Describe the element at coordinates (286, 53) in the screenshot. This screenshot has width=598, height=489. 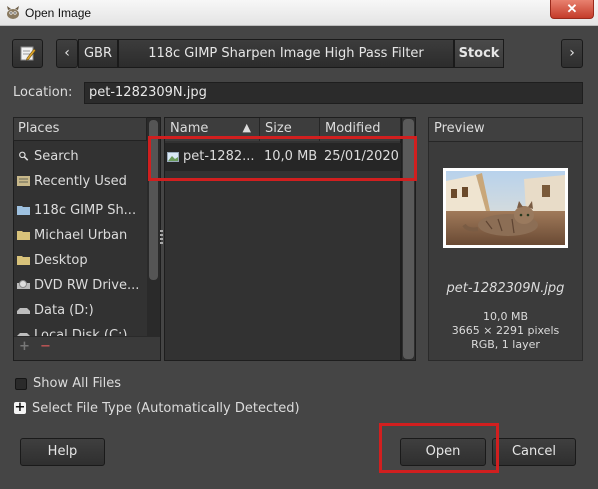
I see `path-crumb-folder: 118c GIMP Sharpen Image High Pass Filter` at that location.